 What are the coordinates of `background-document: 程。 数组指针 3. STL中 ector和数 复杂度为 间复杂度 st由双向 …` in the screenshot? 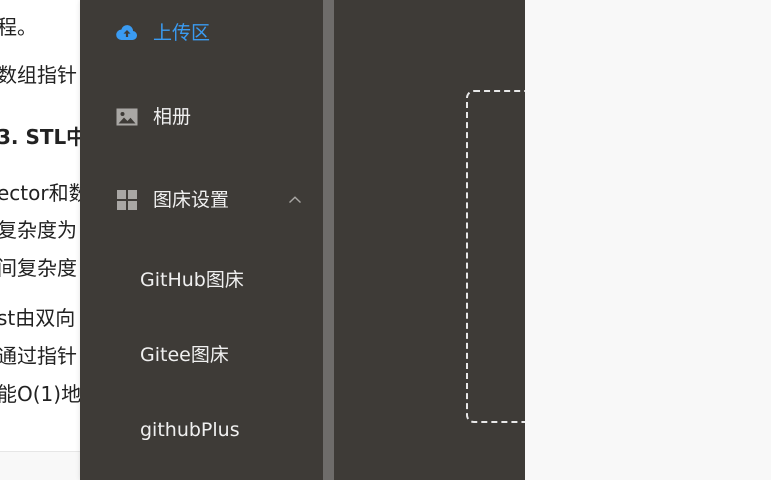 It's located at (40, 226).